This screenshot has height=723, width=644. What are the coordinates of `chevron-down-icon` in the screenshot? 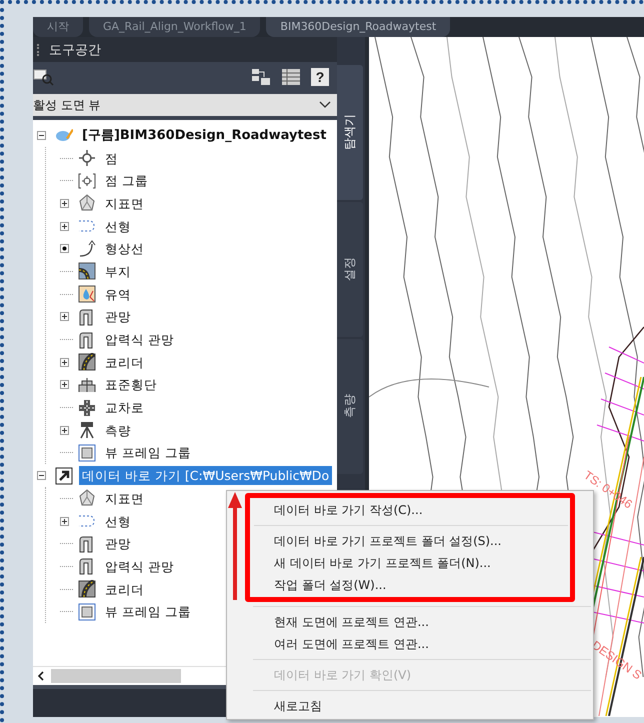 It's located at (325, 105).